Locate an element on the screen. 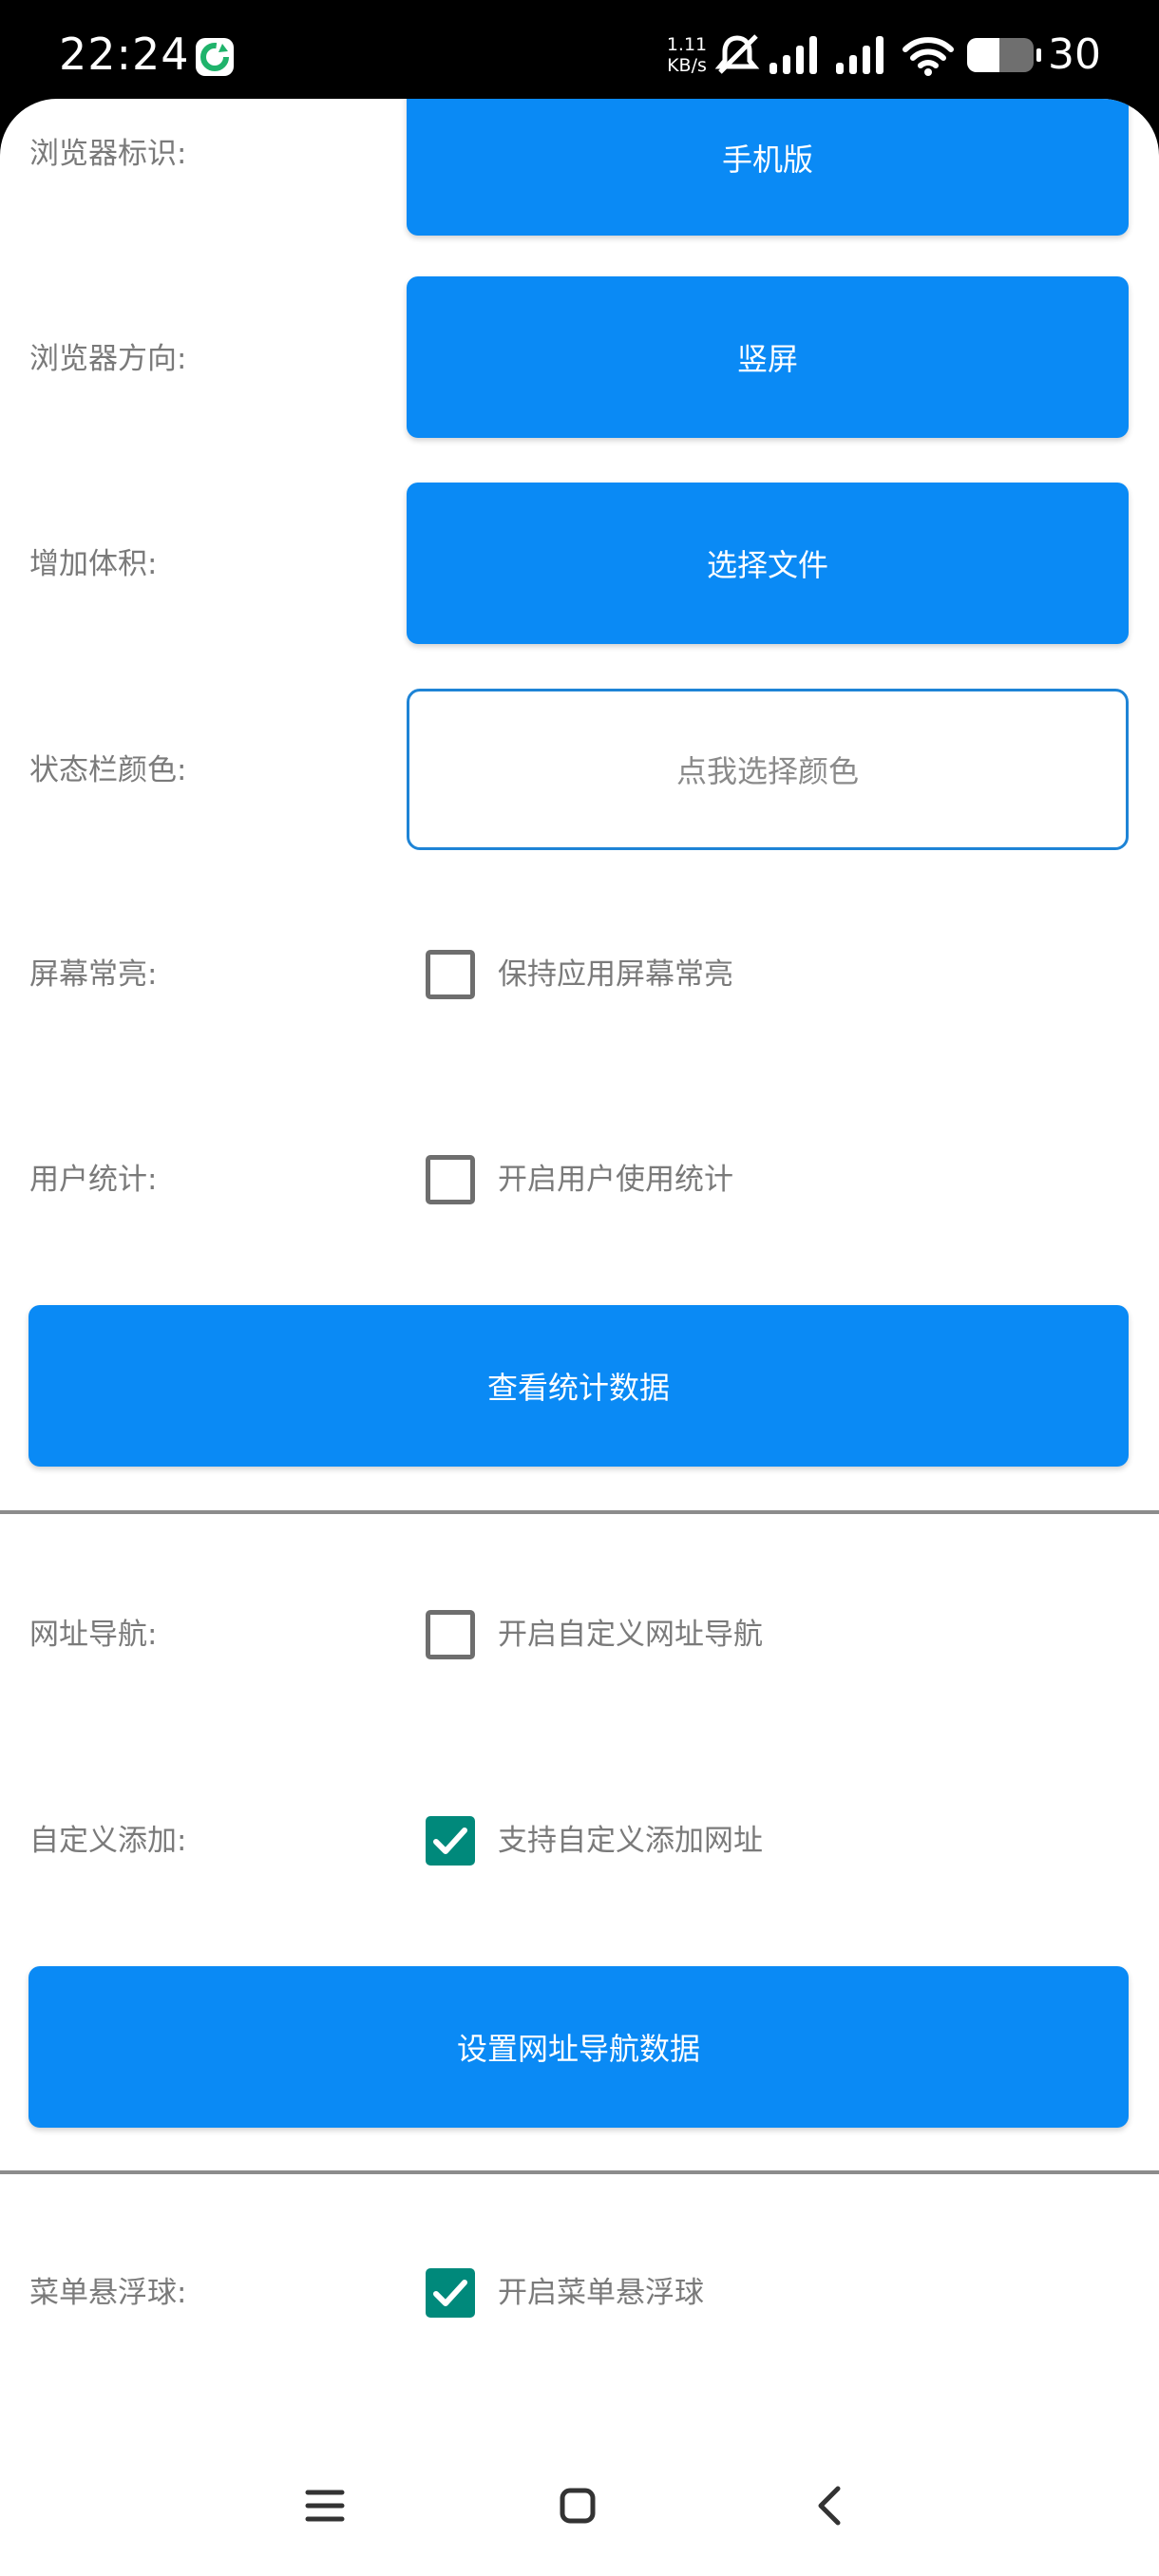 Image resolution: width=1159 pixels, height=2576 pixels. custom-add-checkbox-label: 支持自定义添加网址 is located at coordinates (630, 1841).